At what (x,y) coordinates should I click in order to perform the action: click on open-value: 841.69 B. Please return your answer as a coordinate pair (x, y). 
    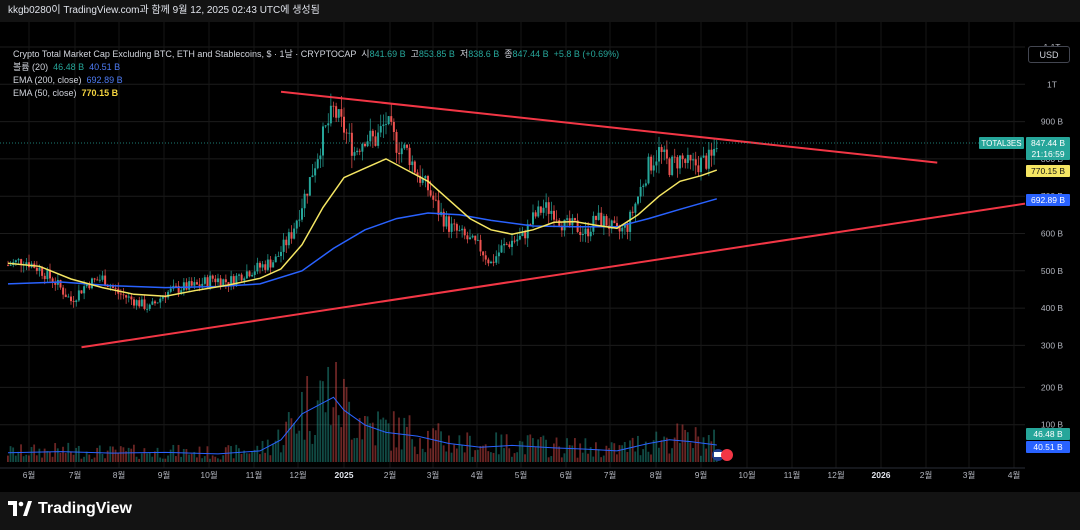
    Looking at the image, I should click on (387, 54).